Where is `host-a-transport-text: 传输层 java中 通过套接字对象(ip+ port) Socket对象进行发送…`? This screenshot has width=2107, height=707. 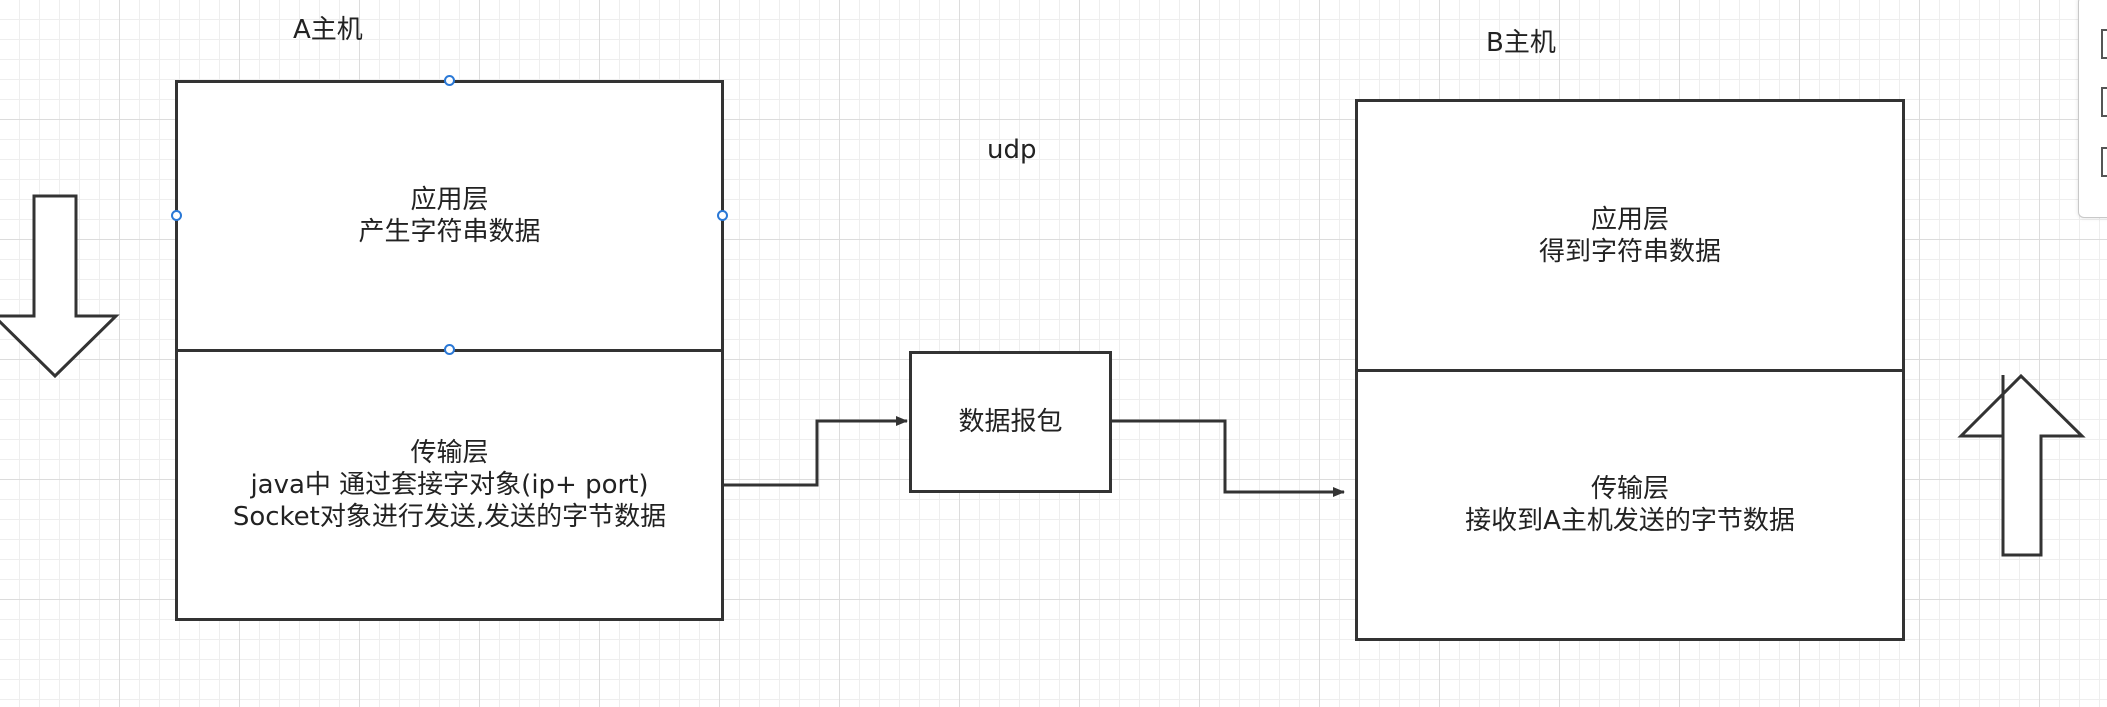 host-a-transport-text: 传输层 java中 通过套接字对象(ip+ port) Socket对象进行发送… is located at coordinates (449, 485).